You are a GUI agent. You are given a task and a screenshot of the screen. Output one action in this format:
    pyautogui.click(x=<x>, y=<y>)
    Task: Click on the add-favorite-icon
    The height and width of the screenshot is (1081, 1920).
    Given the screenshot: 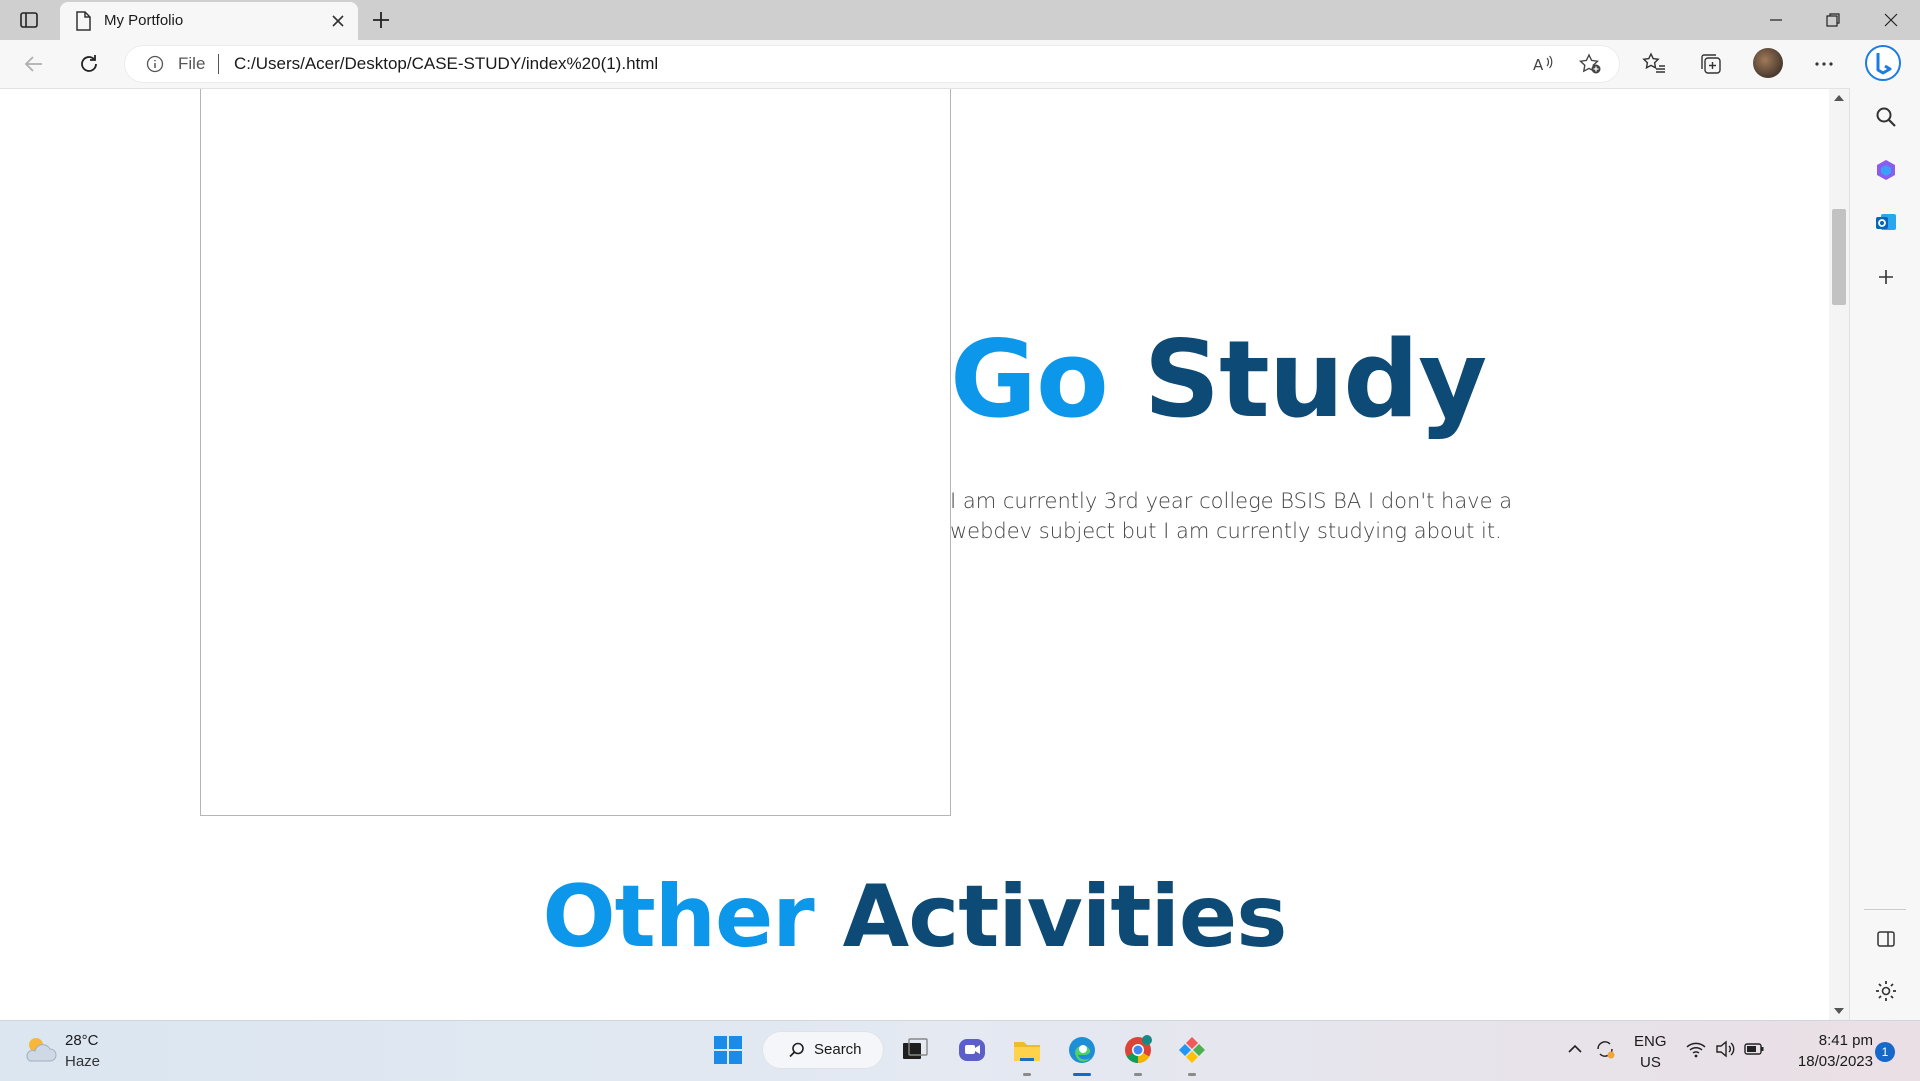 What is the action you would take?
    pyautogui.click(x=1590, y=64)
    